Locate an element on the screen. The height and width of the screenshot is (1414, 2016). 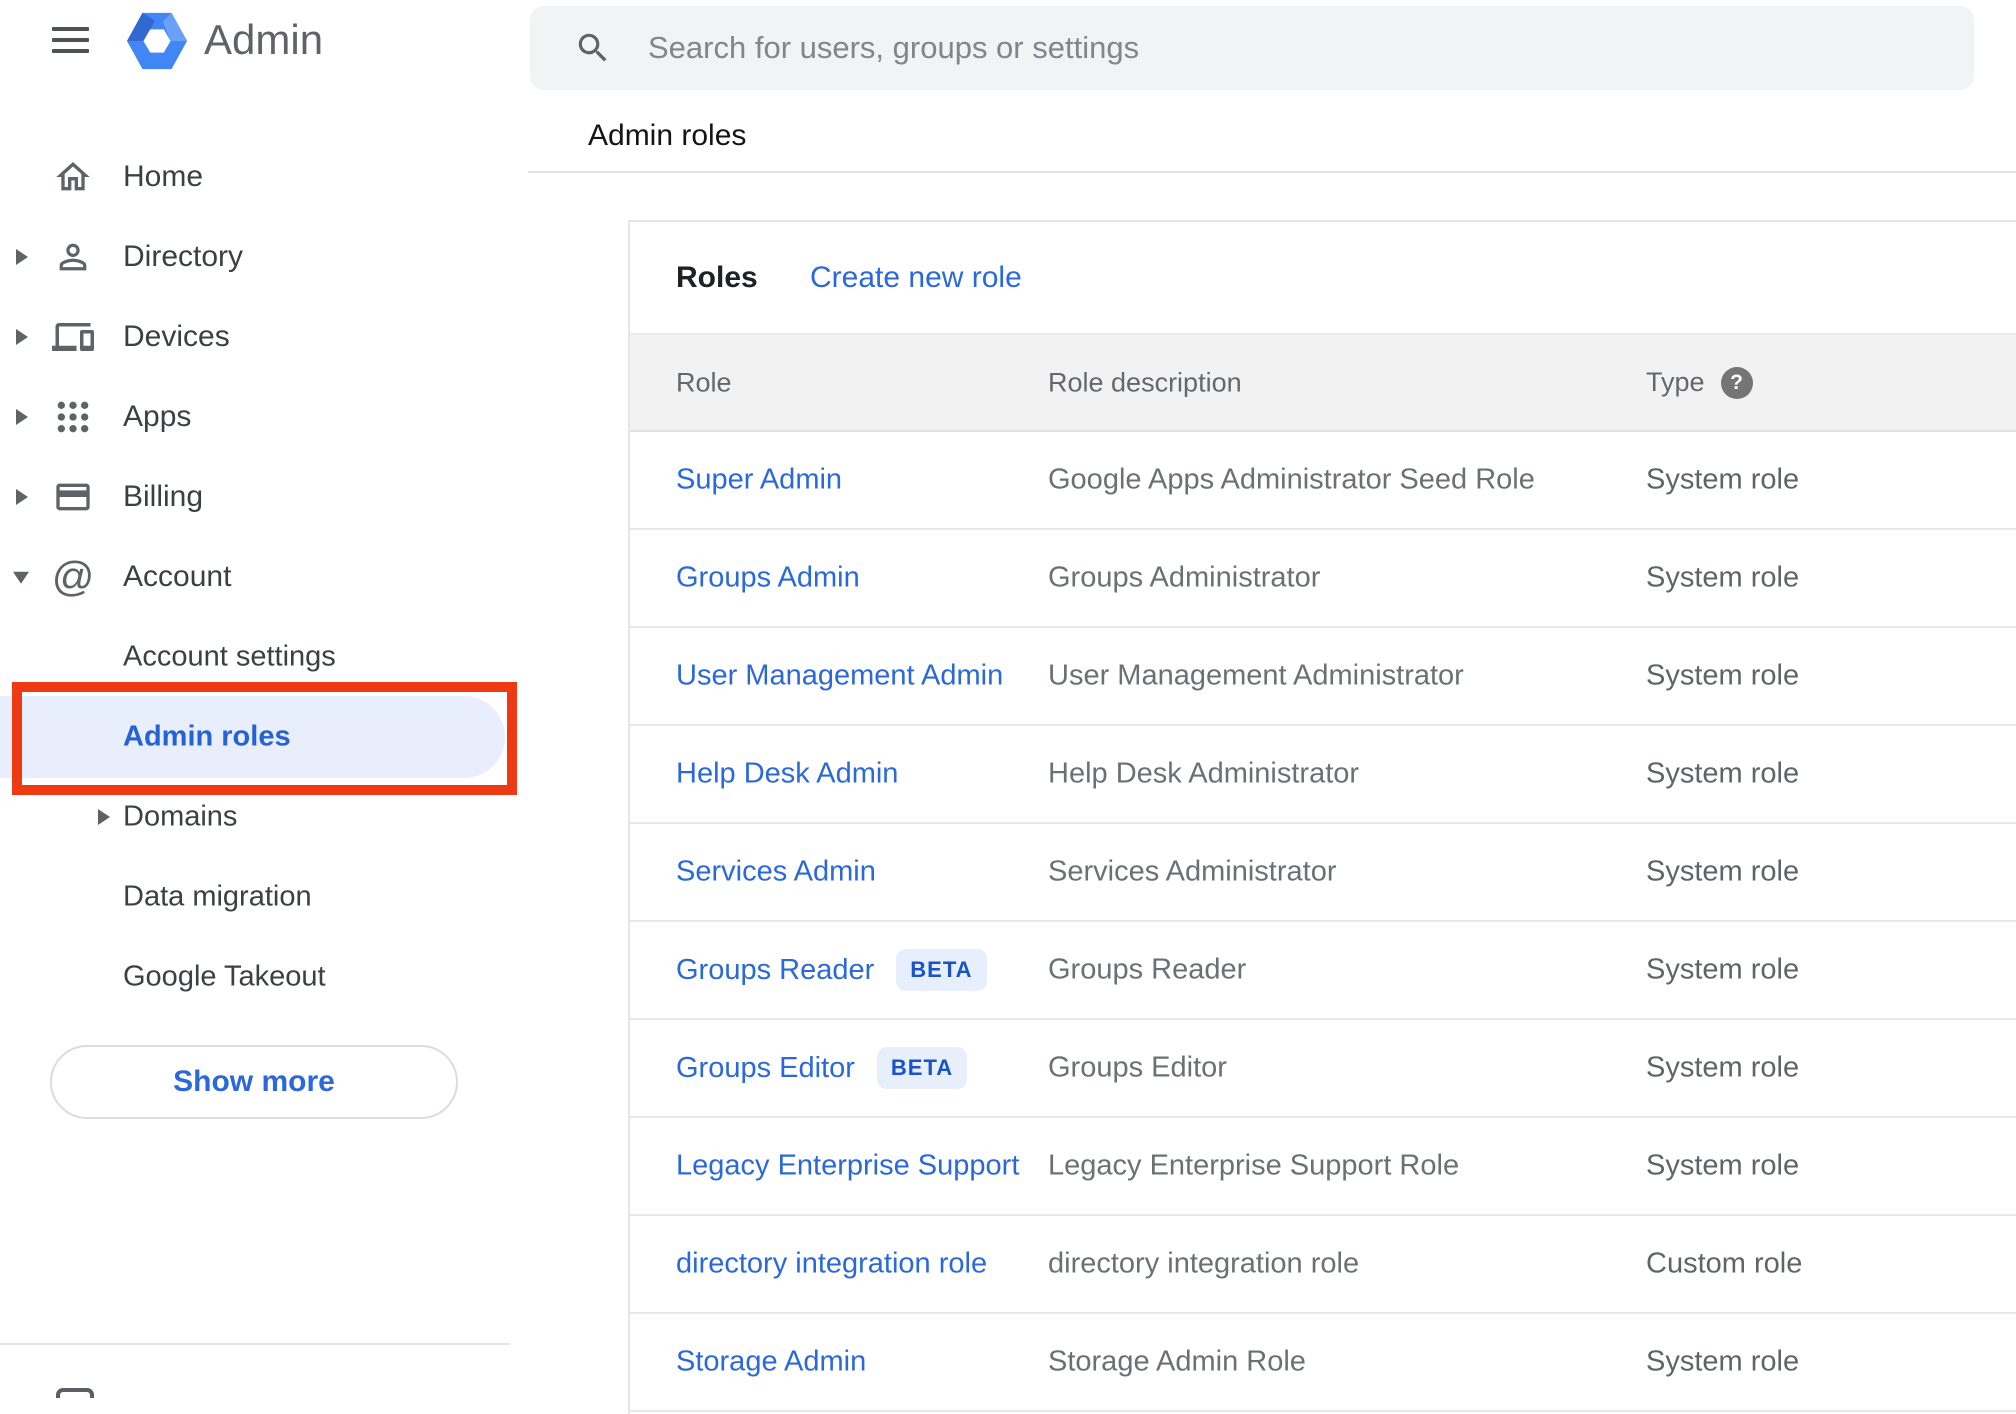
sidebar-item-account: @ Account is located at coordinates (264, 577).